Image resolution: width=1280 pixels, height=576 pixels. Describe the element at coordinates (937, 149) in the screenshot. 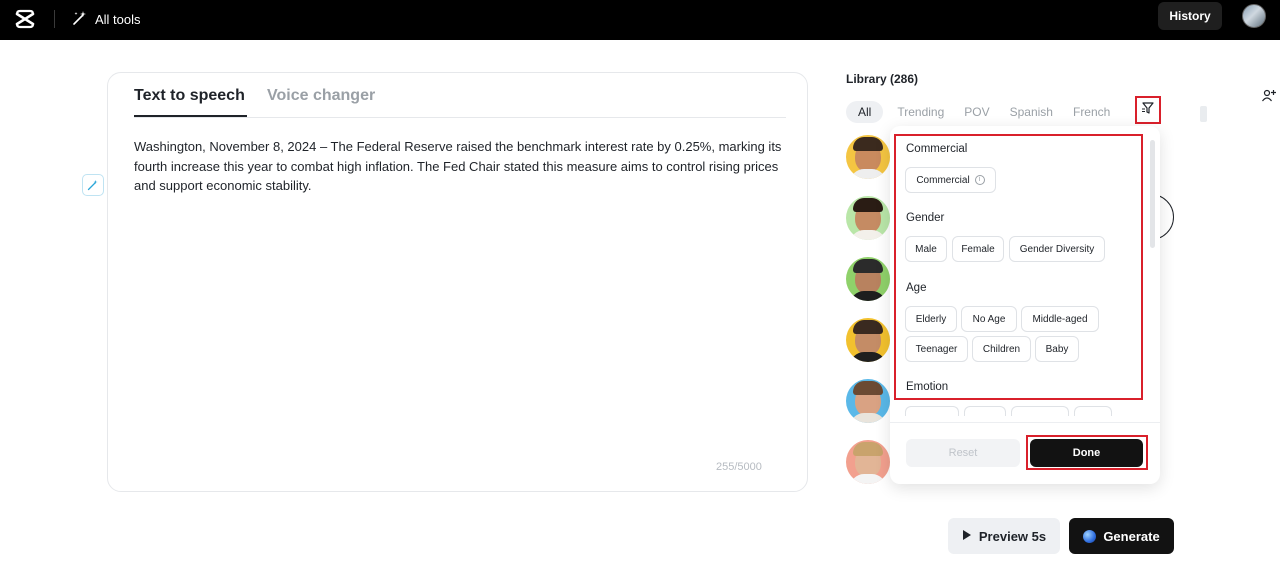

I see `section-commercial-label: Commercial` at that location.